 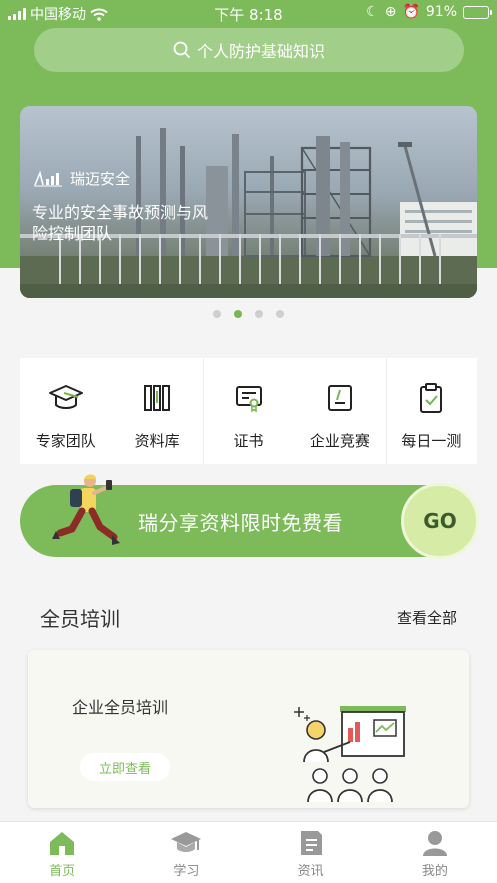 I want to click on tab-home: 首页, so click(x=62, y=852).